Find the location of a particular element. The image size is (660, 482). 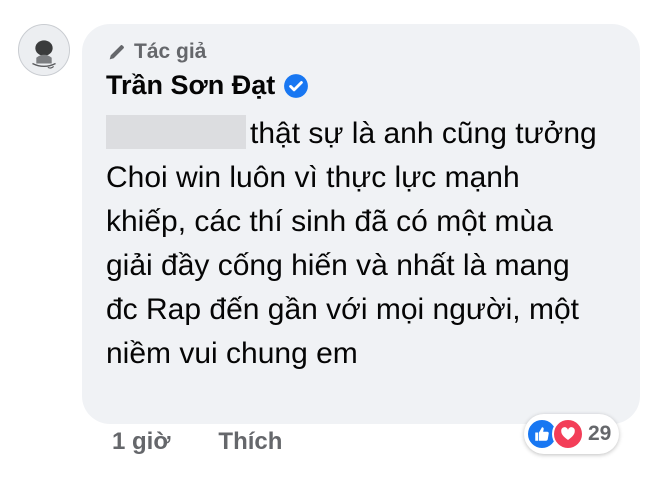

reaction-count: 29 is located at coordinates (600, 433).